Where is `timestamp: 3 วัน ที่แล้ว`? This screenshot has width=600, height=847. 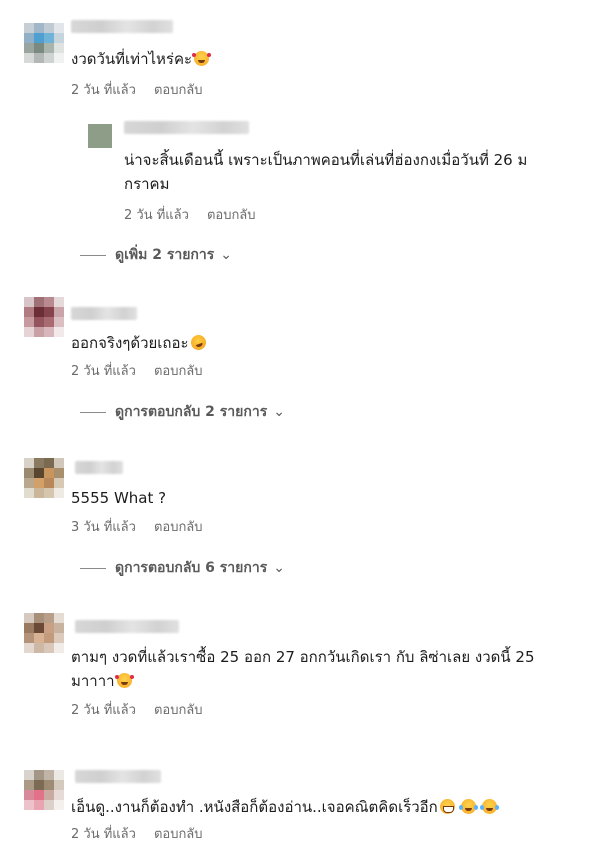 timestamp: 3 วัน ที่แล้ว is located at coordinates (103, 527).